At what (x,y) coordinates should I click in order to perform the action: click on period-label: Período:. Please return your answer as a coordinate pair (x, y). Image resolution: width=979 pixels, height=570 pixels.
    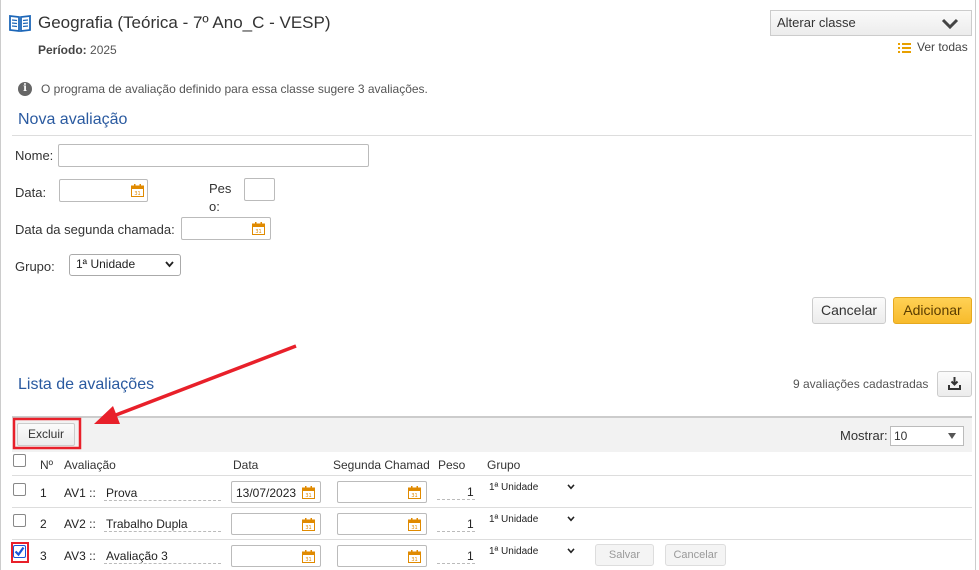
    Looking at the image, I should click on (62, 50).